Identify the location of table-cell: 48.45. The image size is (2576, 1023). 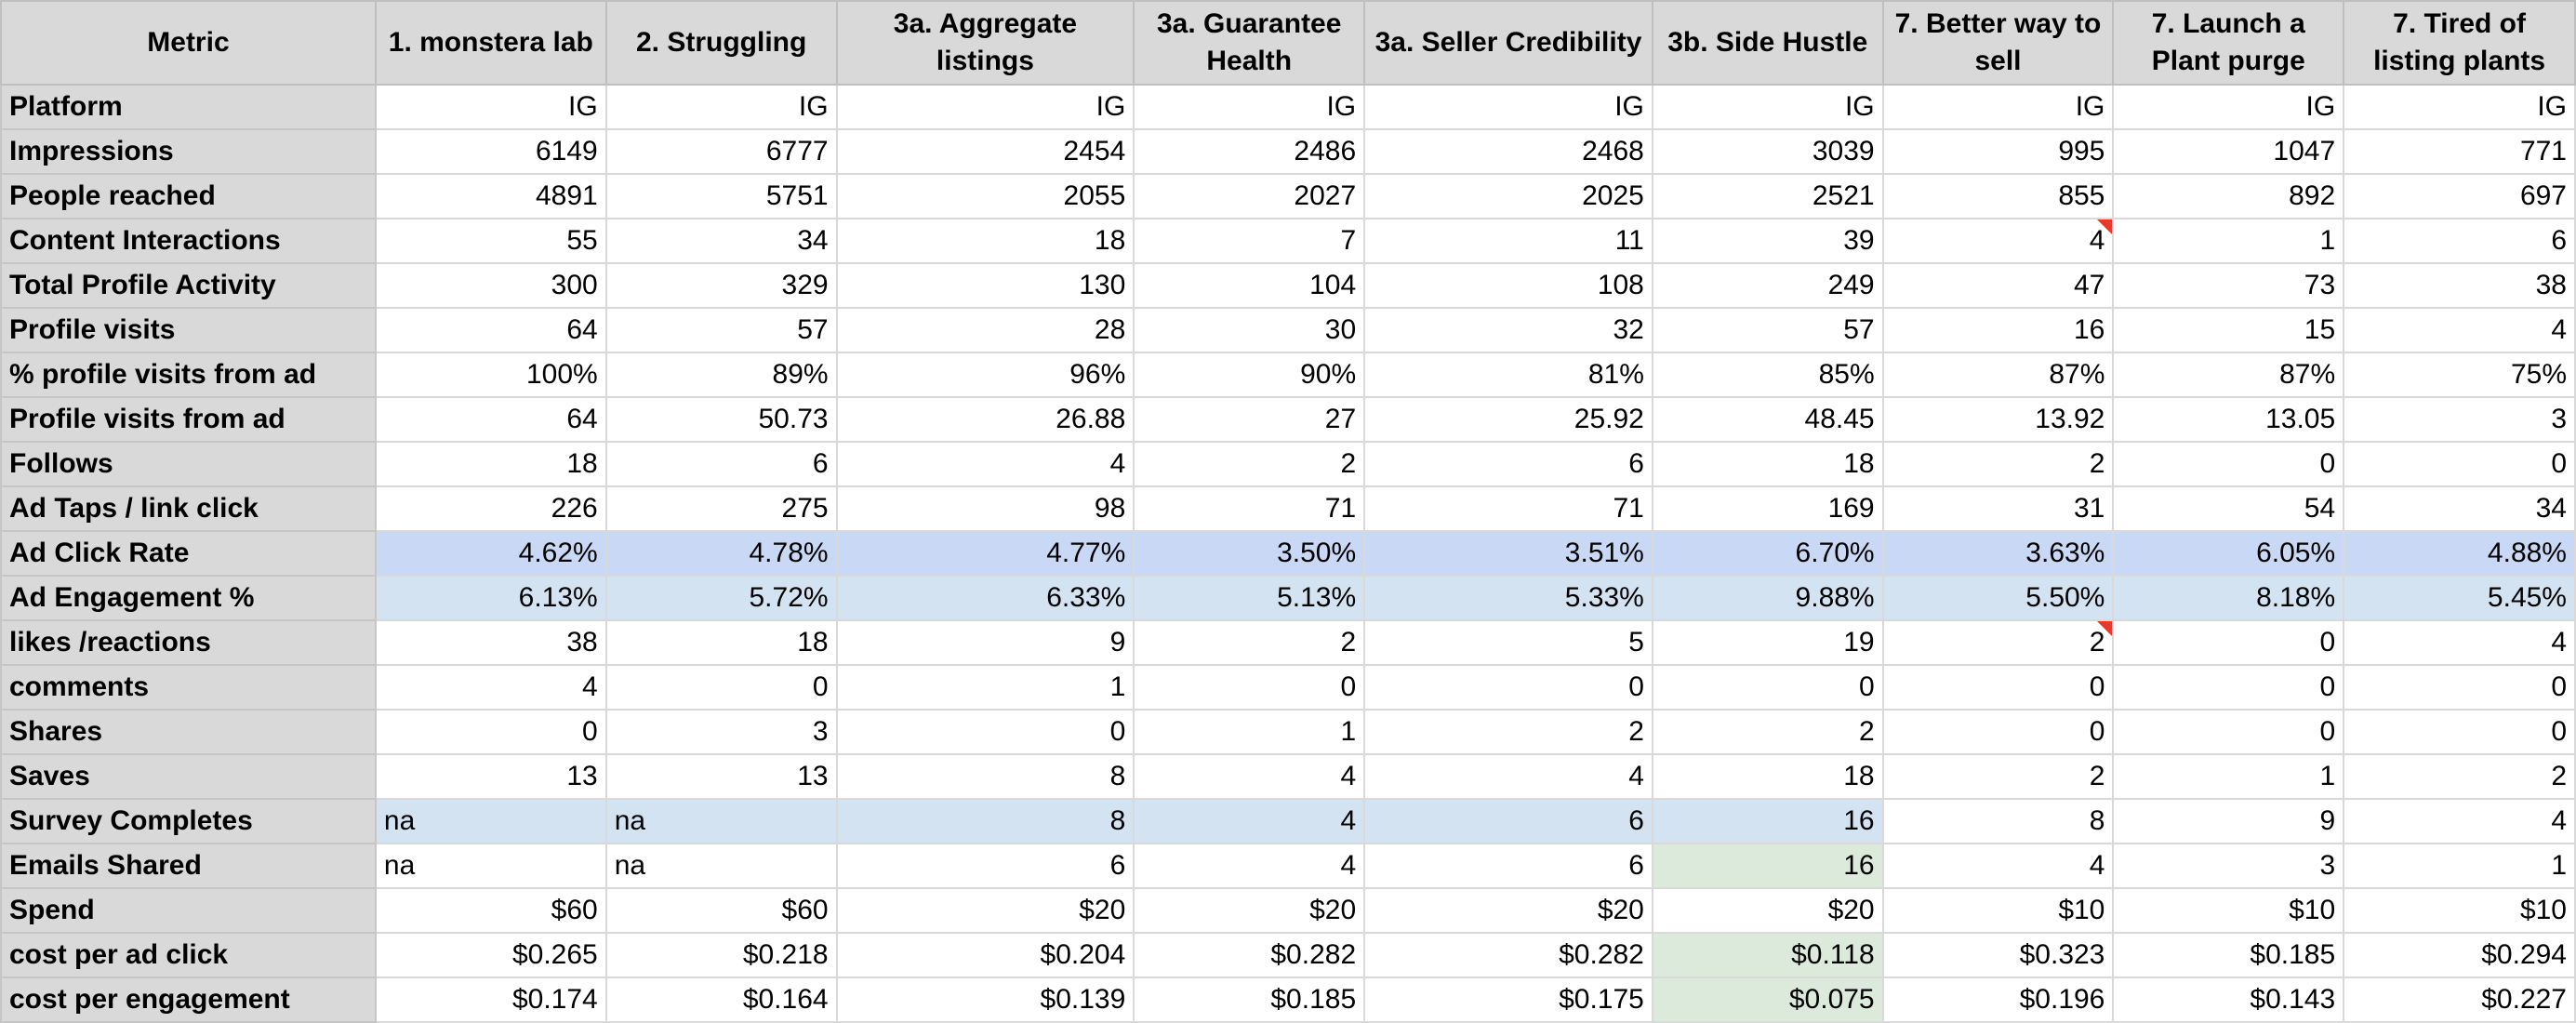
(1767, 419).